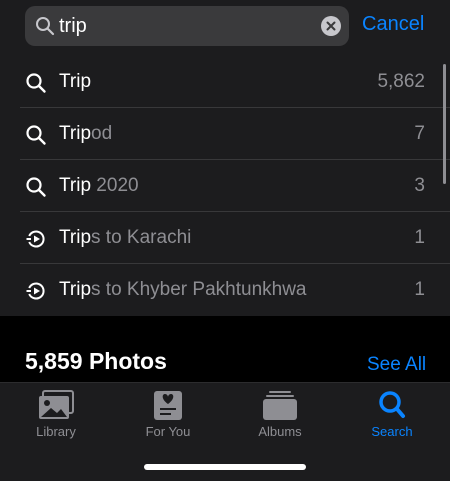  I want to click on suggestion-row: Trip 2020 3, so click(225, 186).